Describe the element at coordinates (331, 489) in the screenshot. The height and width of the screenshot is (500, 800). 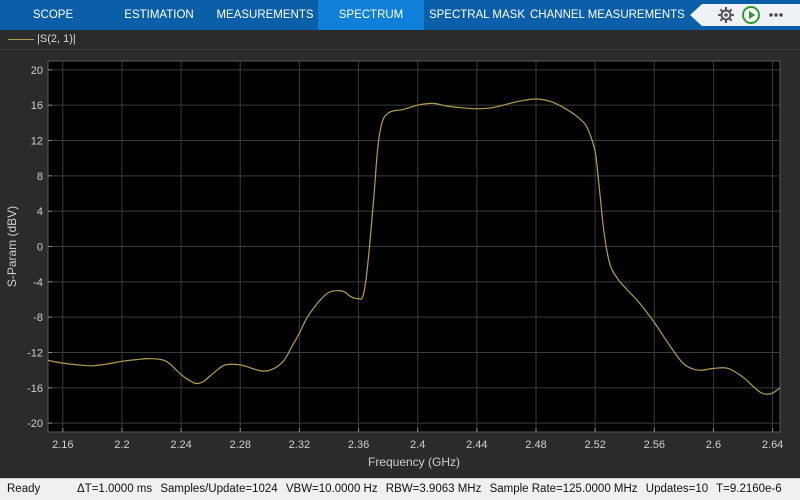
I see `status-vbw: VBW=10.0000 Hz` at that location.